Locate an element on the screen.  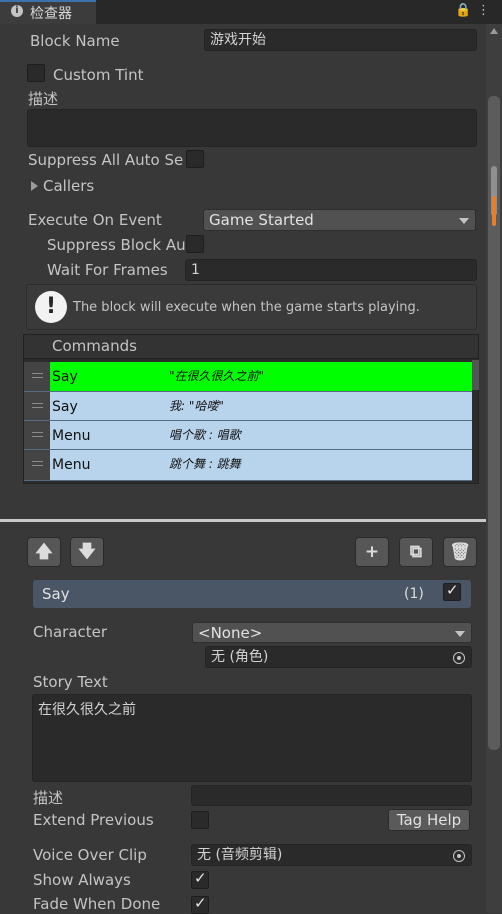
extend-previous-label: Extend Previous is located at coordinates (93, 820).